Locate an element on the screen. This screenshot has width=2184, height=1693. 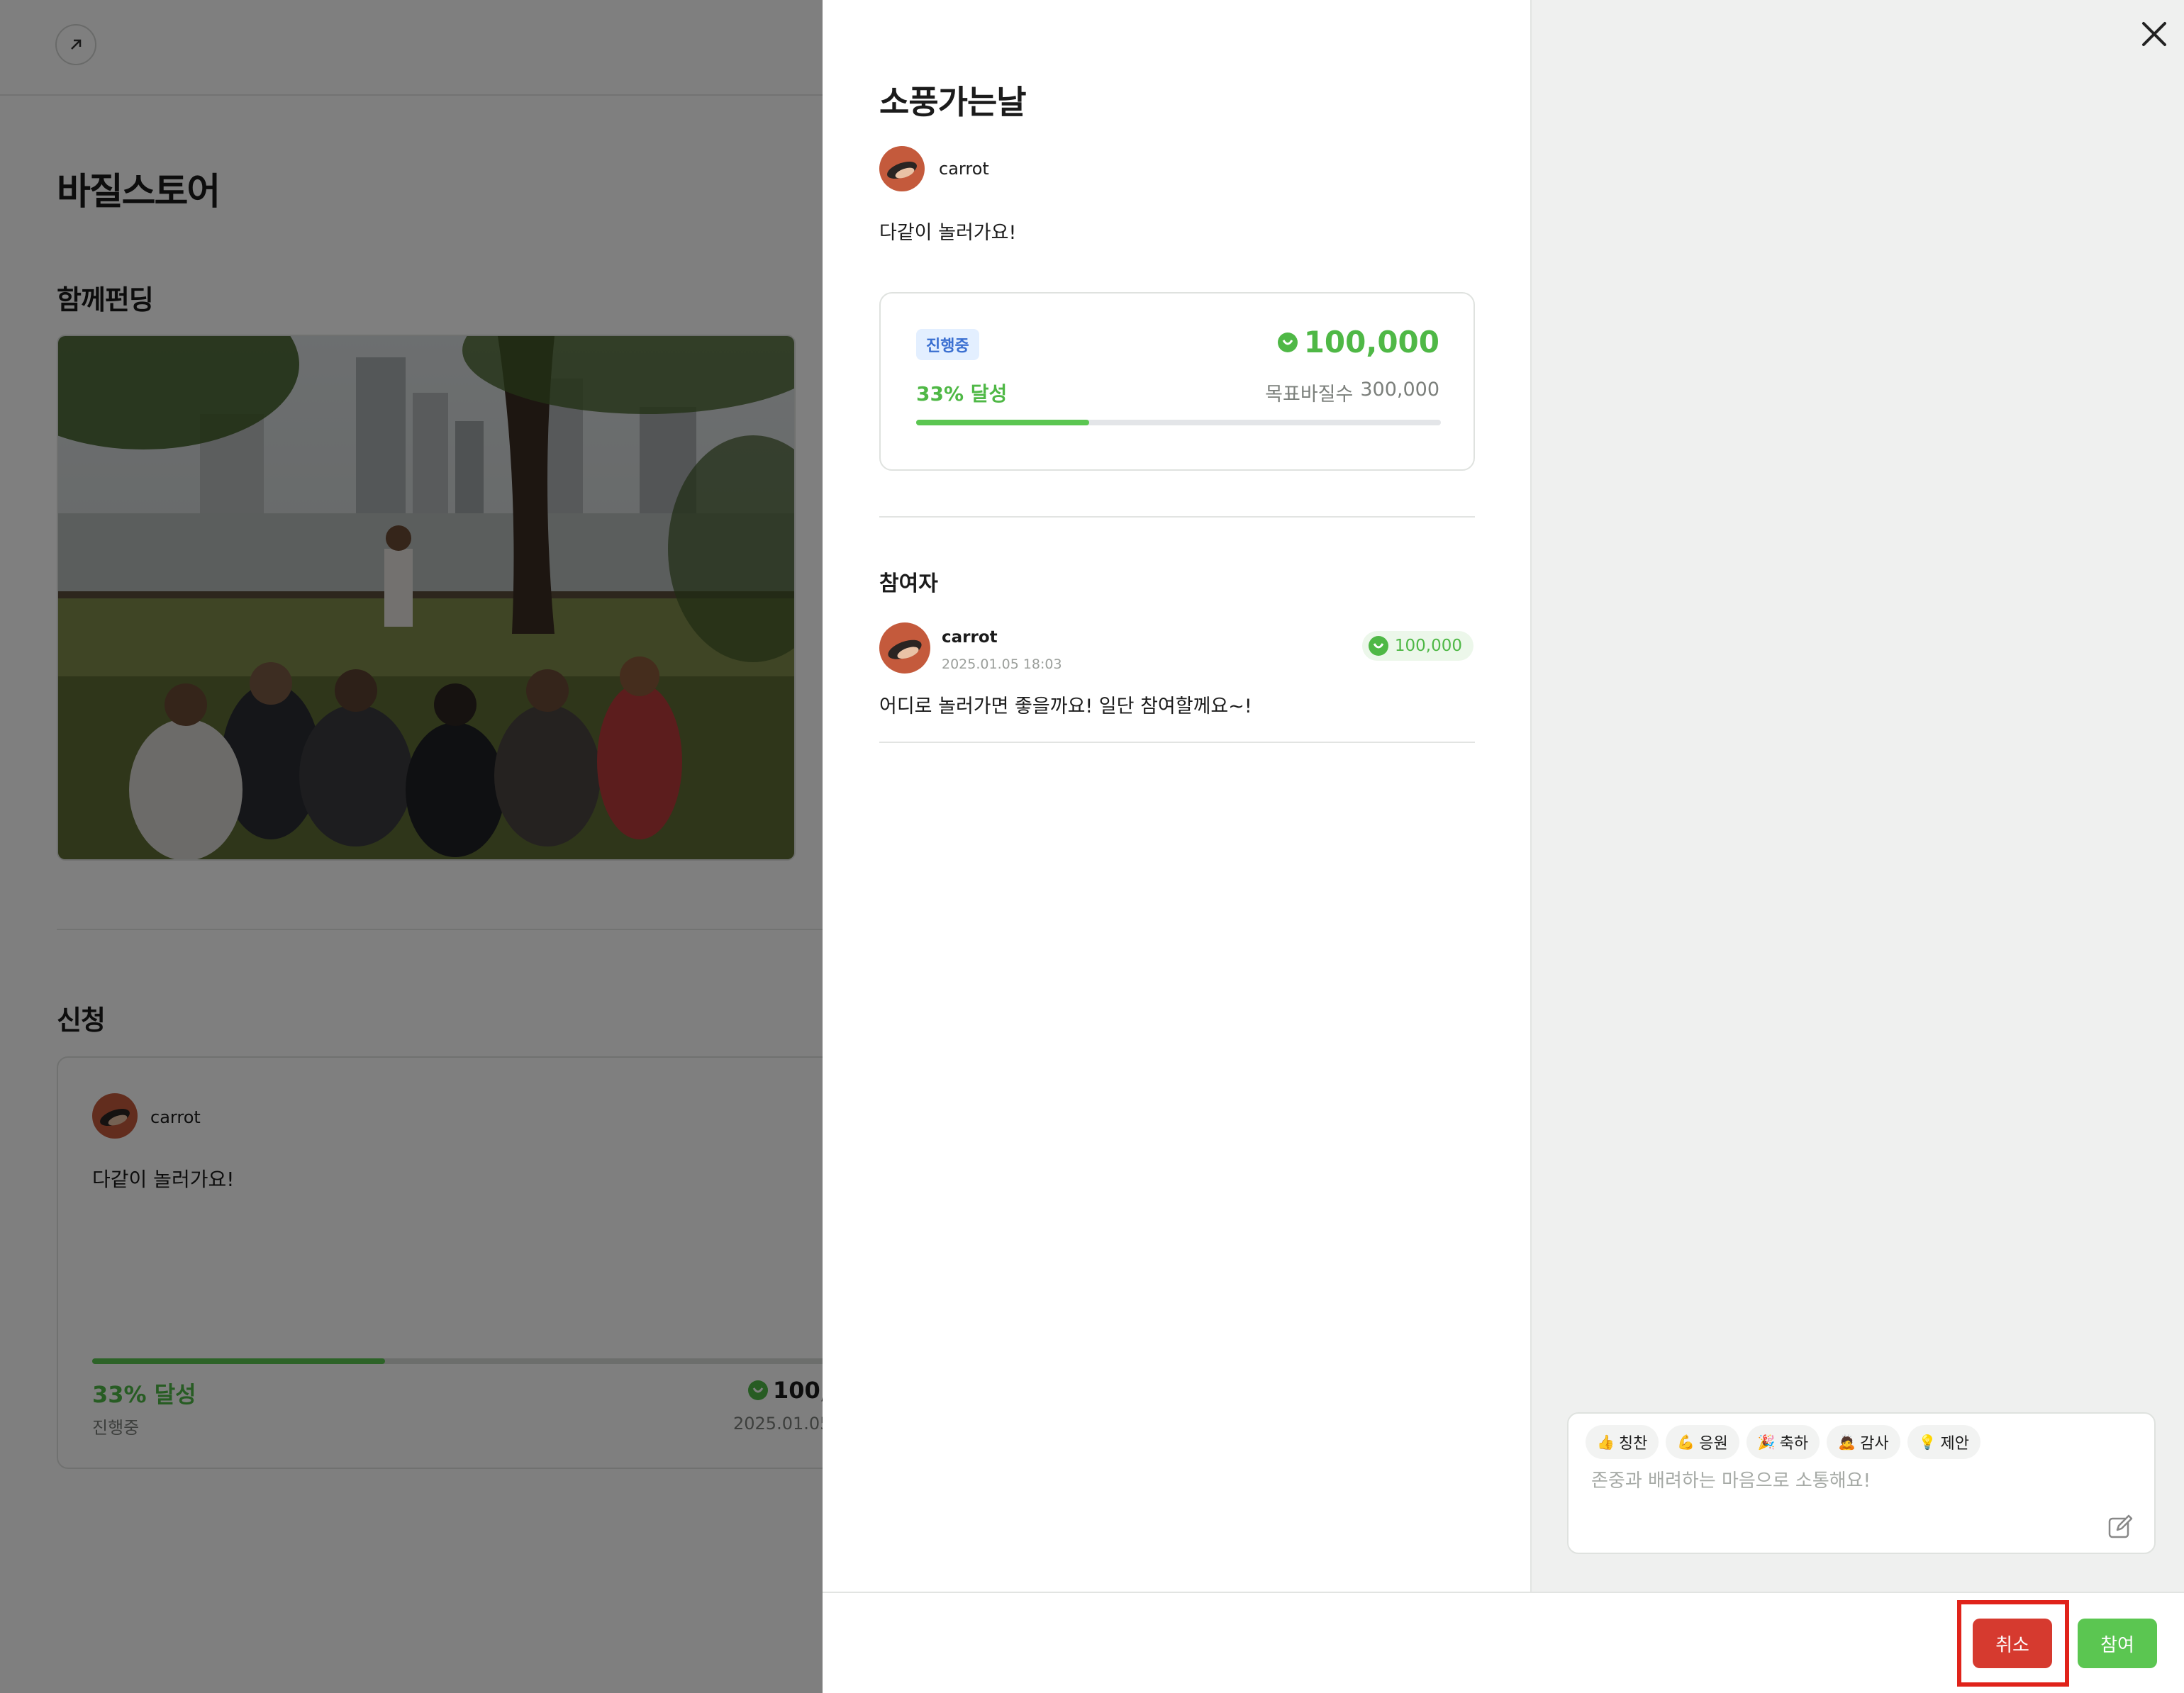
chip-suggest: 💡 제안 is located at coordinates (1944, 1442).